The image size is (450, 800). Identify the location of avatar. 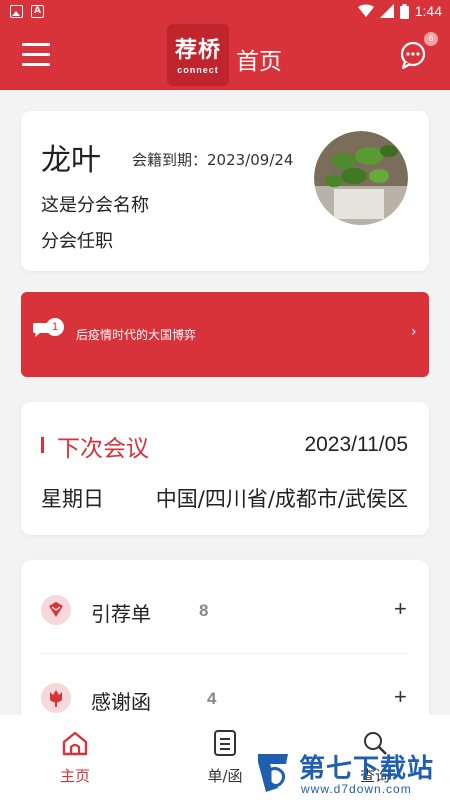
(361, 178).